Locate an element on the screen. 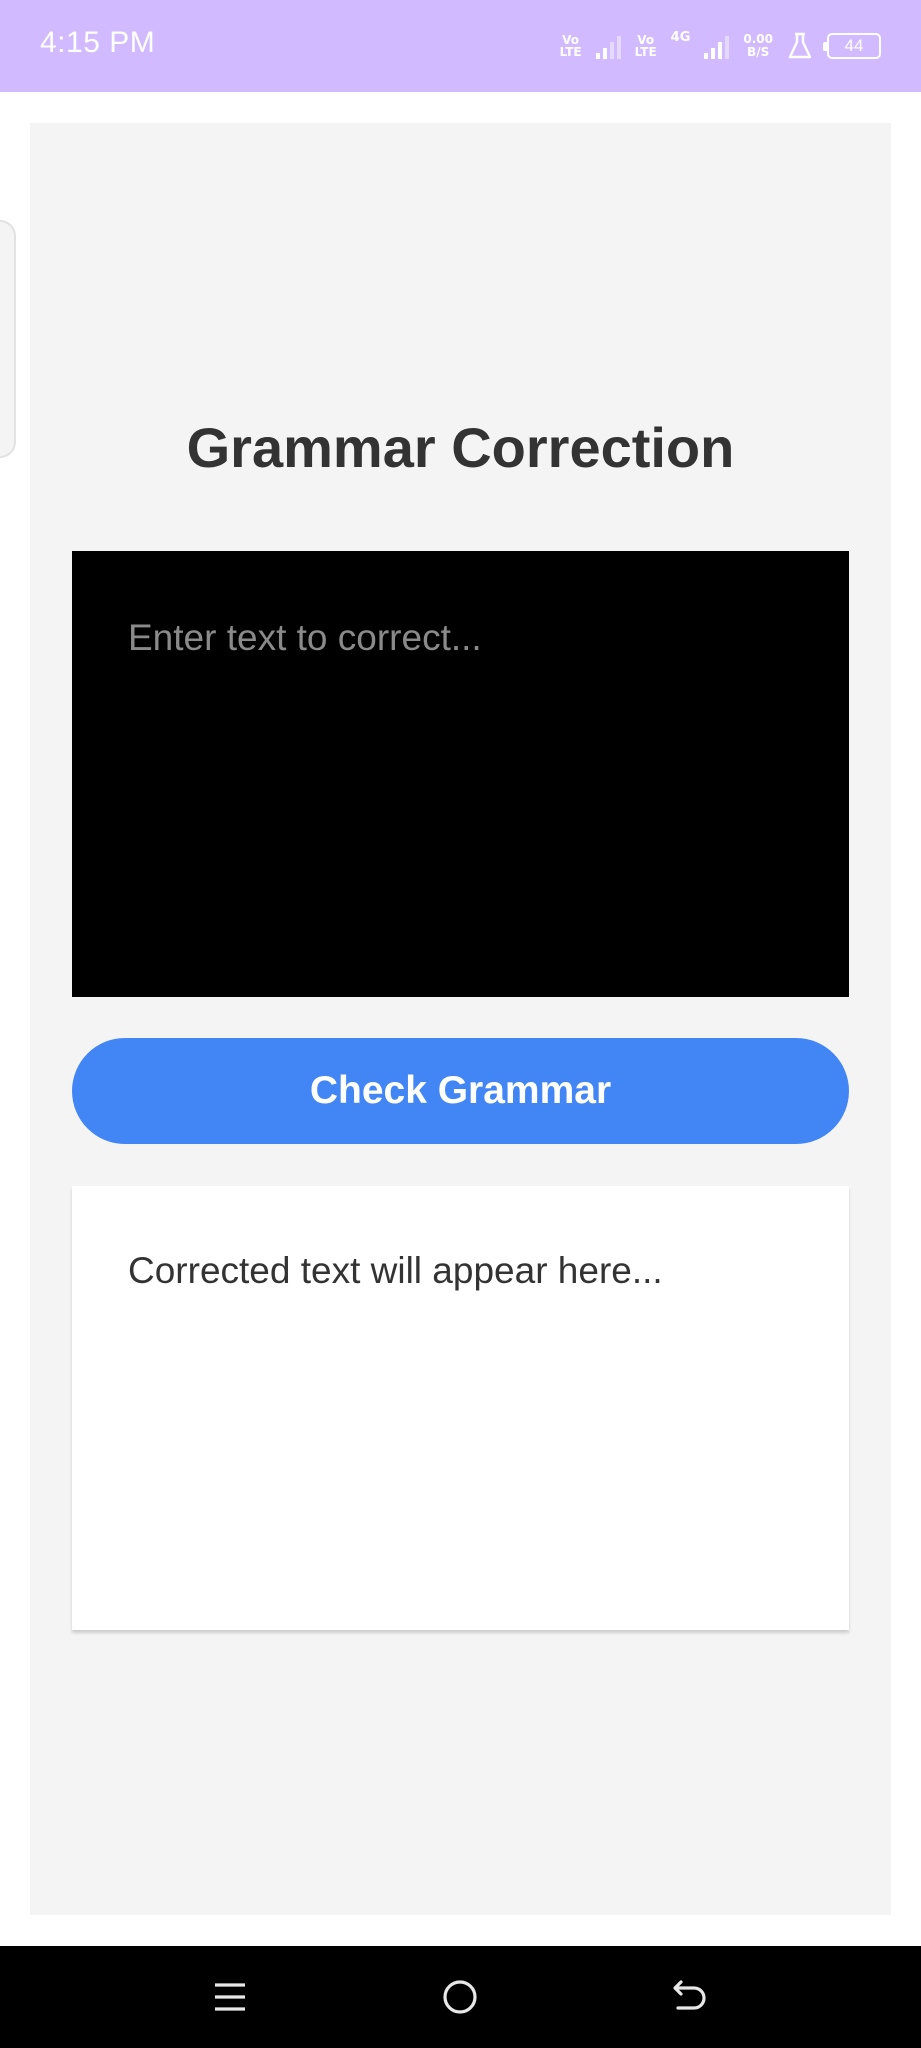 This screenshot has width=921, height=2048. back-button is located at coordinates (690, 1997).